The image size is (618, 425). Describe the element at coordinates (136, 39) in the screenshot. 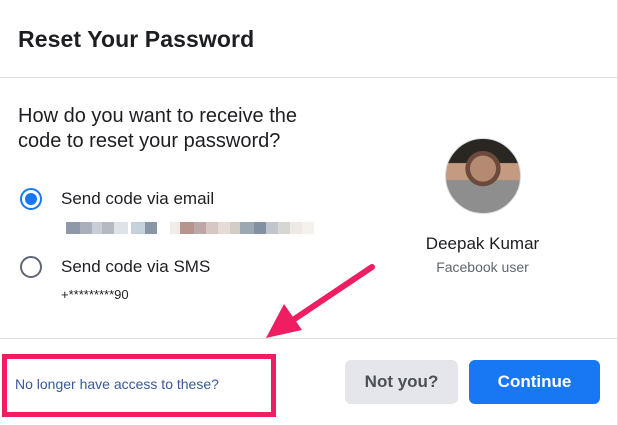

I see `dialog-title: Reset Your Password` at that location.